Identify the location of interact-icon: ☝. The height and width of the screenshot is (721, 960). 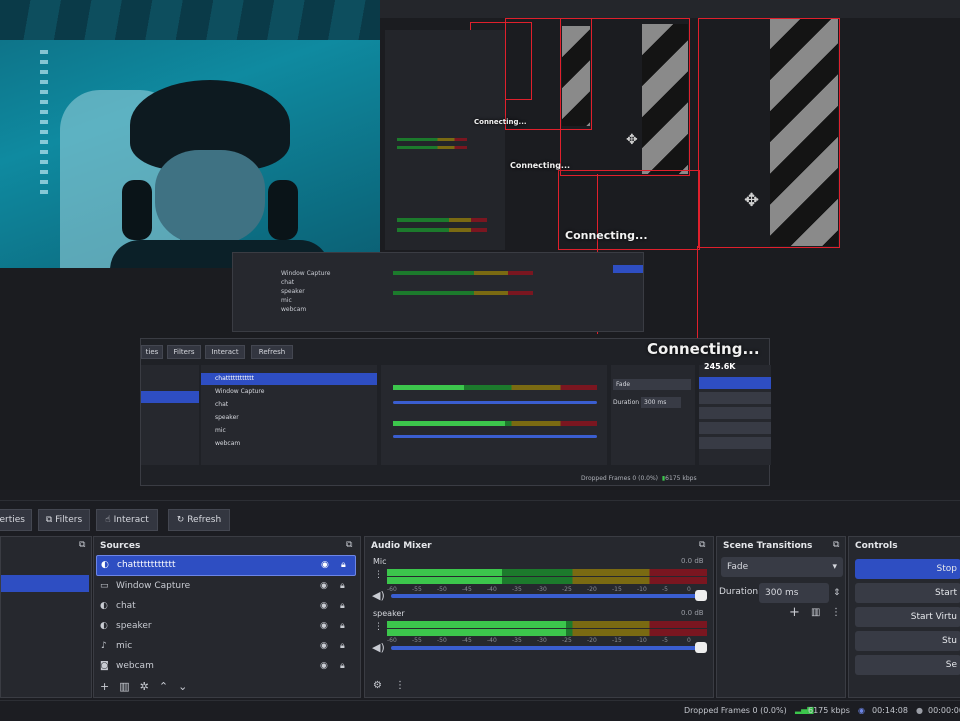
(109, 520).